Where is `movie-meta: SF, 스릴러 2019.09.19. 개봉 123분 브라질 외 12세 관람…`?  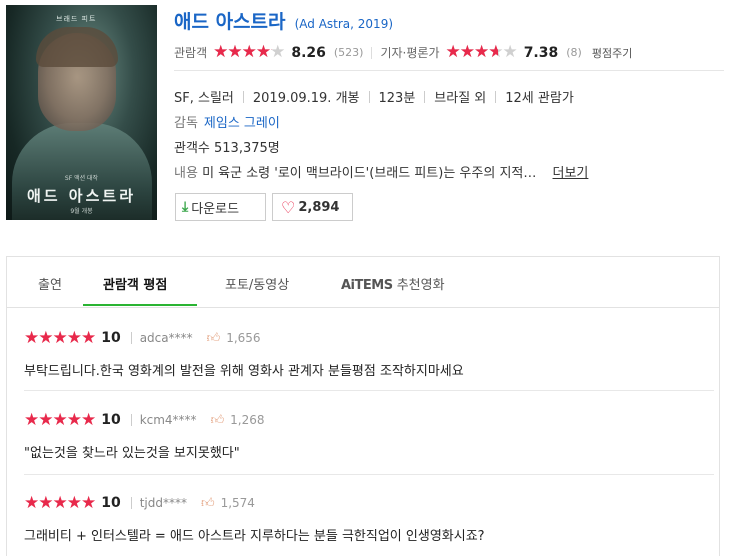 movie-meta: SF, 스릴러 2019.09.19. 개봉 123분 브라질 외 12세 관람… is located at coordinates (374, 96).